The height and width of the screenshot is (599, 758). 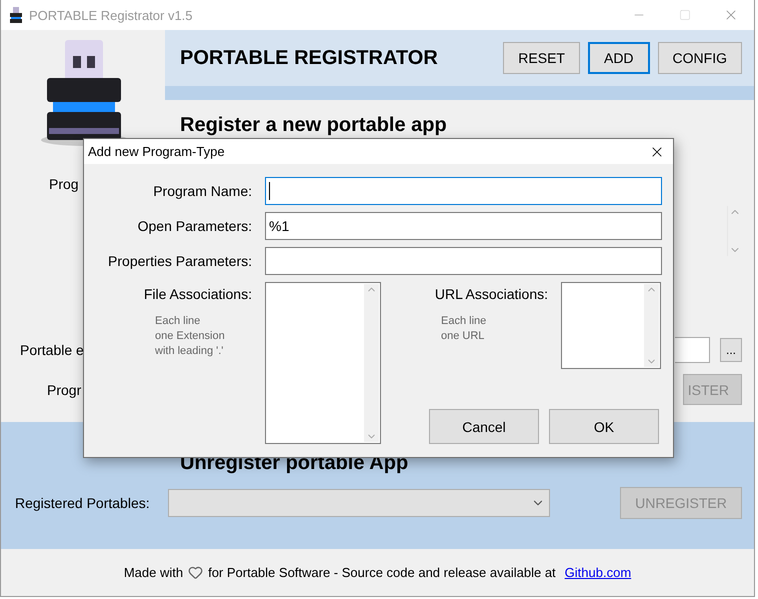 I want to click on window-title: PORTABLE Registrator v1.5, so click(x=111, y=15).